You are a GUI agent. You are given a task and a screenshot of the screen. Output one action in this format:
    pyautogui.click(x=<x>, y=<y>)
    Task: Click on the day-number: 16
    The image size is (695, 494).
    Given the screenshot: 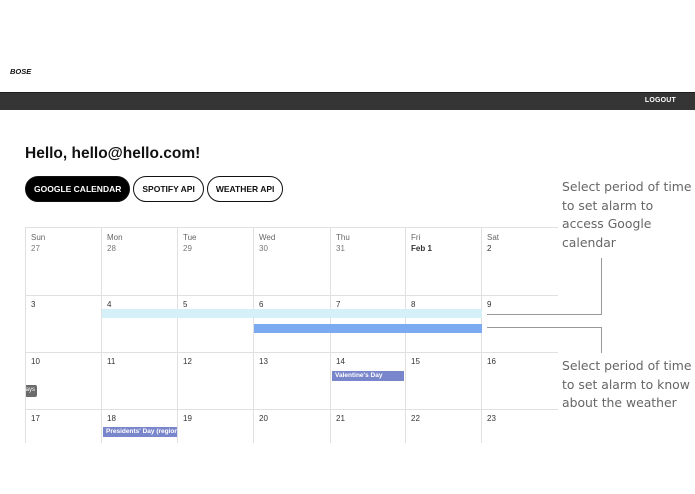 What is the action you would take?
    pyautogui.click(x=491, y=361)
    